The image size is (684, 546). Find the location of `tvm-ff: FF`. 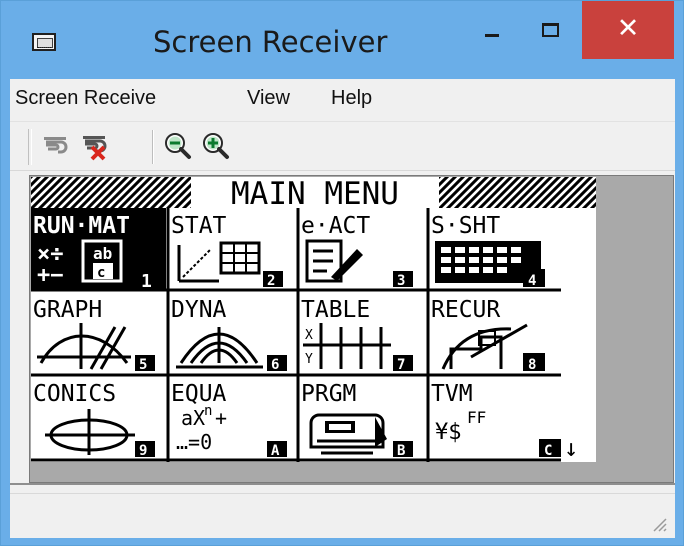

tvm-ff: FF is located at coordinates (476, 417).